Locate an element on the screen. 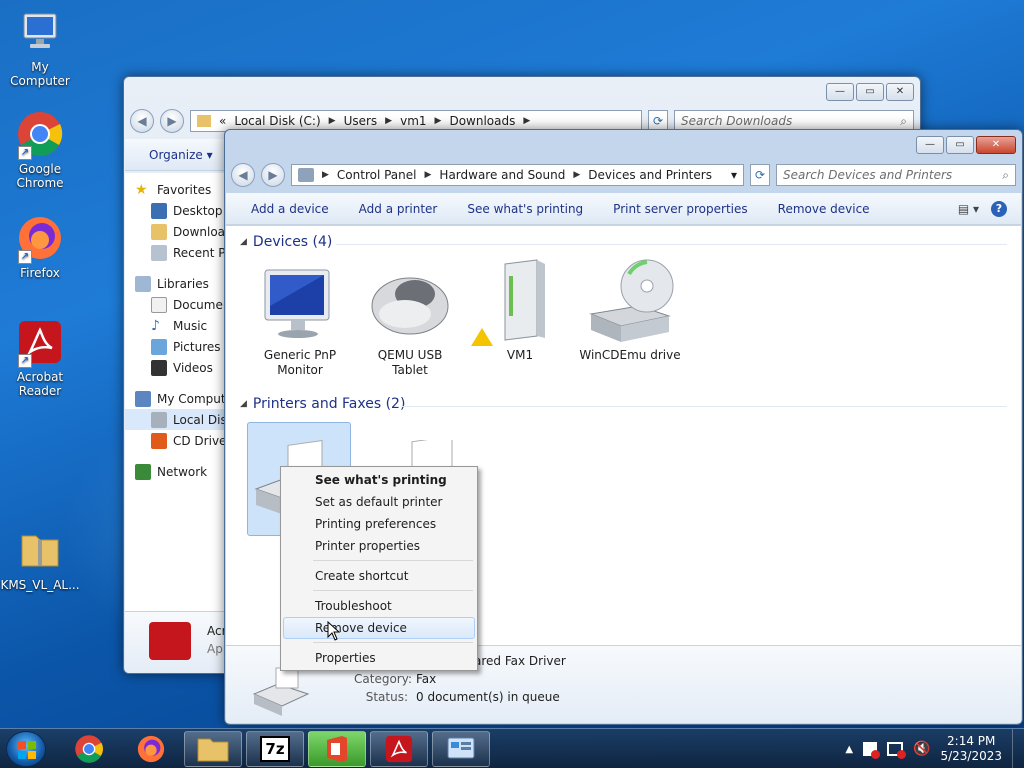  nav-favorites: ★ Favorites is located at coordinates (175, 189).